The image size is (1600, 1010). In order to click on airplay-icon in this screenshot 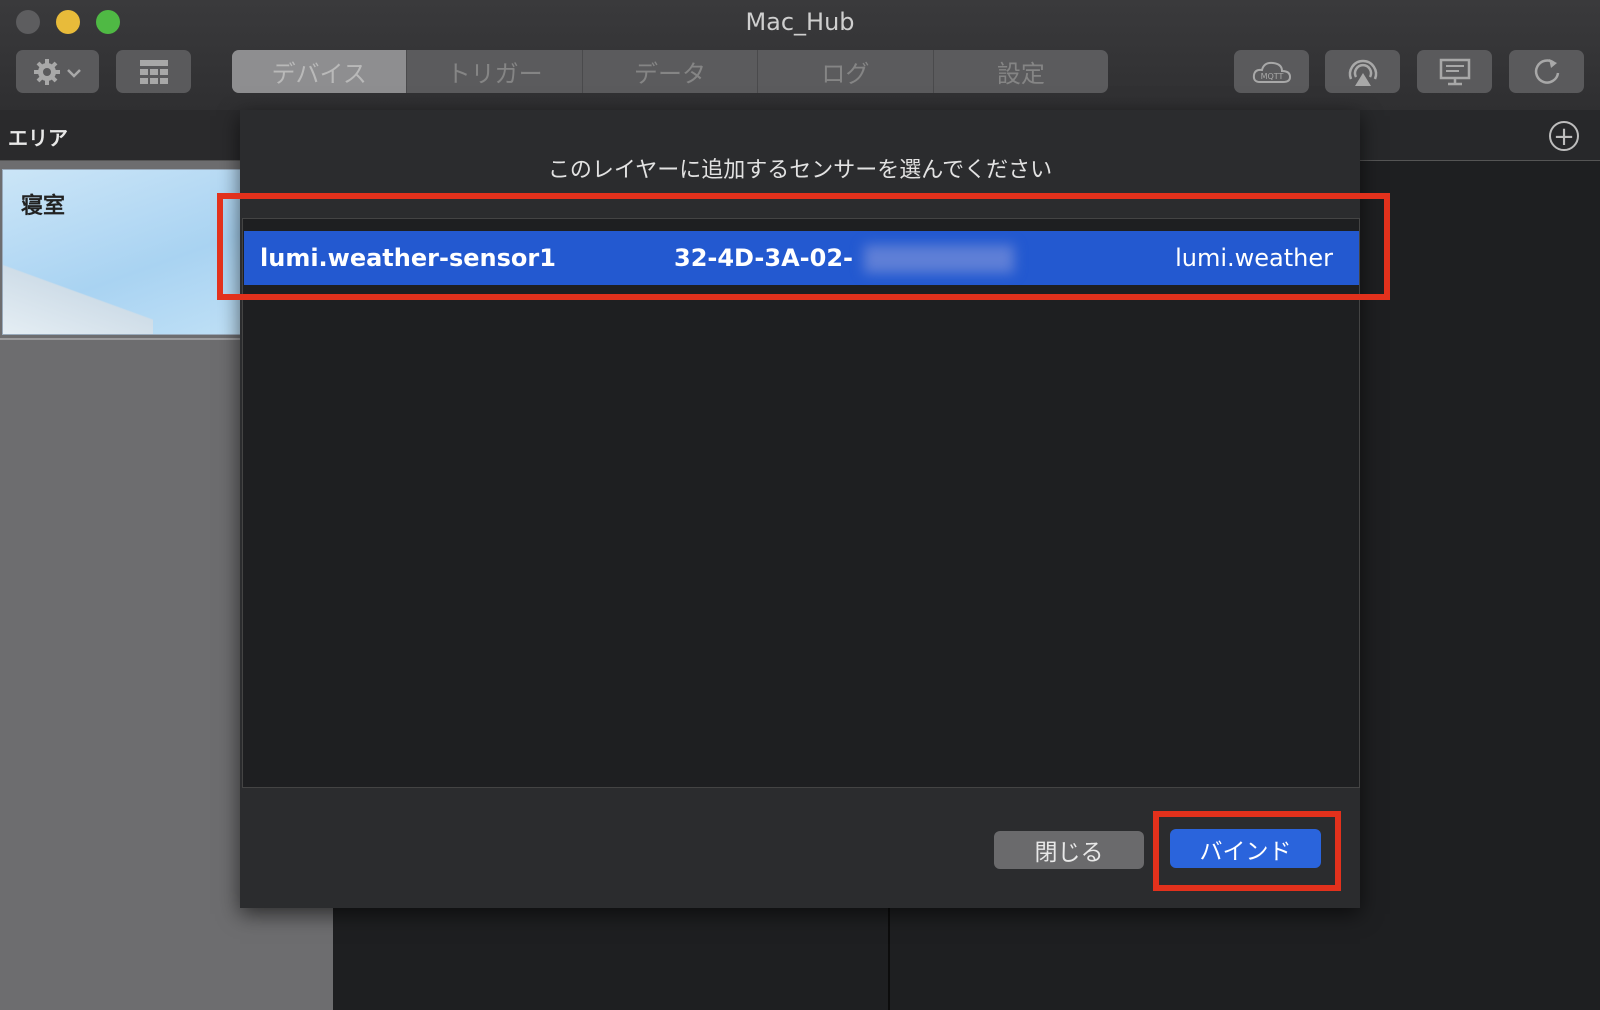, I will do `click(1362, 72)`.